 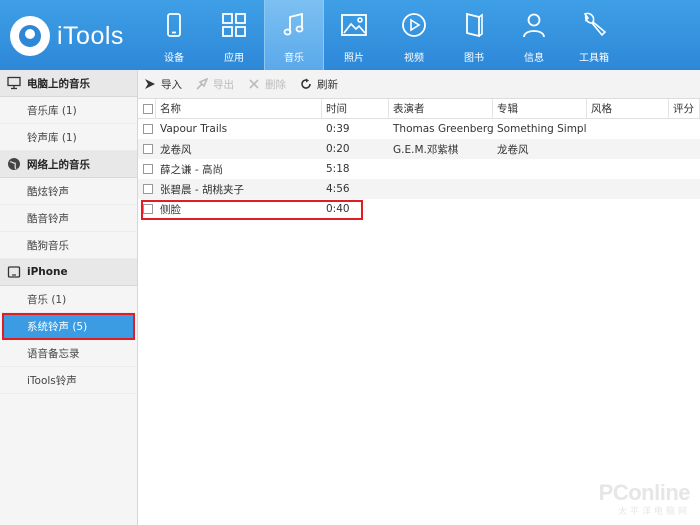 I want to click on column-header-artist: 表演者, so click(x=441, y=108).